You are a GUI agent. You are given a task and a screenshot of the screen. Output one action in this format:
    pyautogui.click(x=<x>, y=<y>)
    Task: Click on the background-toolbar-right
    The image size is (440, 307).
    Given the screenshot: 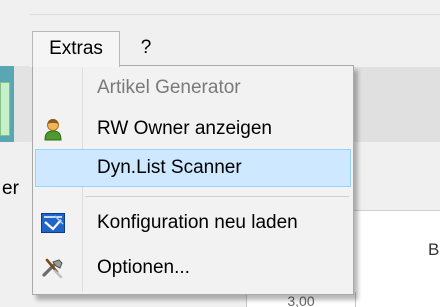 What is the action you would take?
    pyautogui.click(x=397, y=104)
    